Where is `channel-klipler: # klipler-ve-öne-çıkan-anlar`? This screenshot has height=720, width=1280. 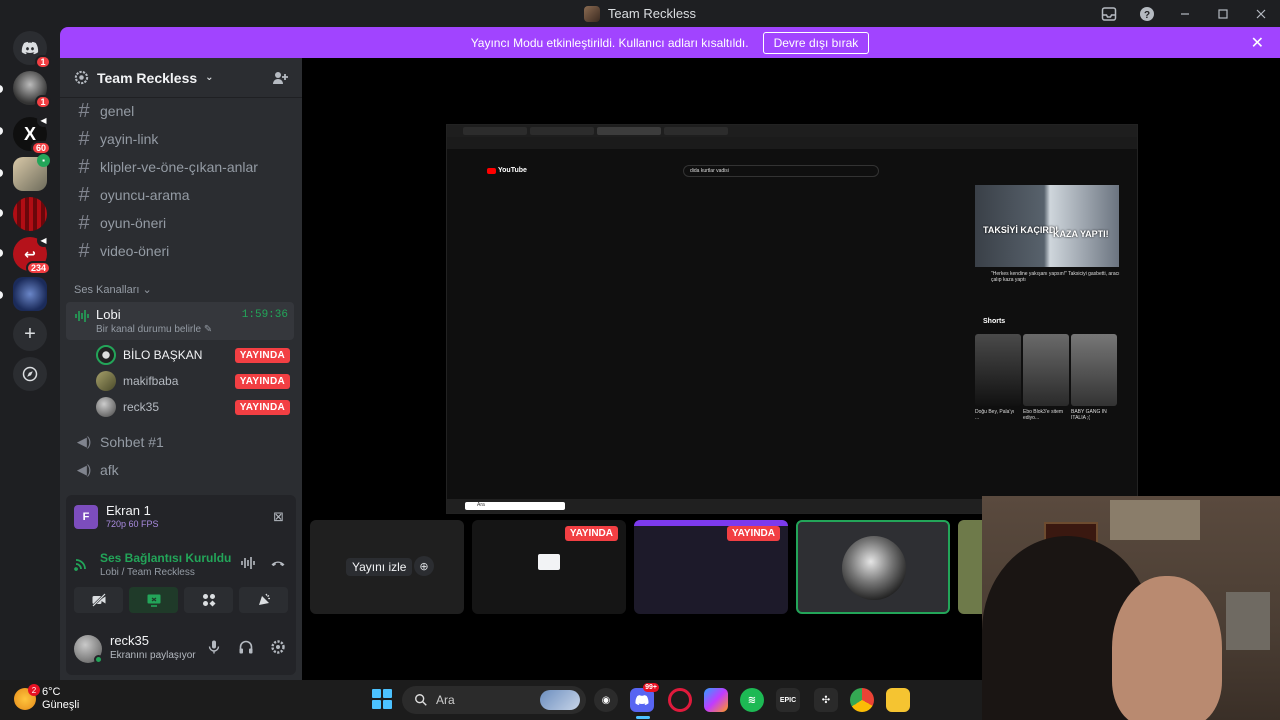 channel-klipler: # klipler-ve-öne-çıkan-anlar is located at coordinates (182, 167).